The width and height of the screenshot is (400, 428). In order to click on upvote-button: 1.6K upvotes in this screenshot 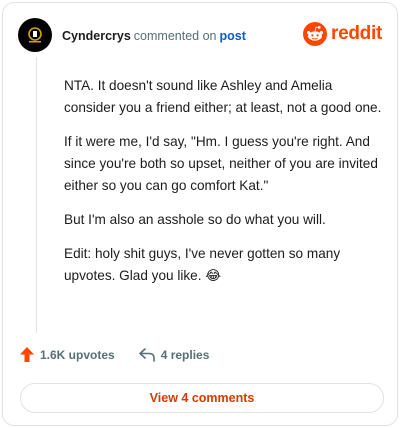, I will do `click(67, 354)`.